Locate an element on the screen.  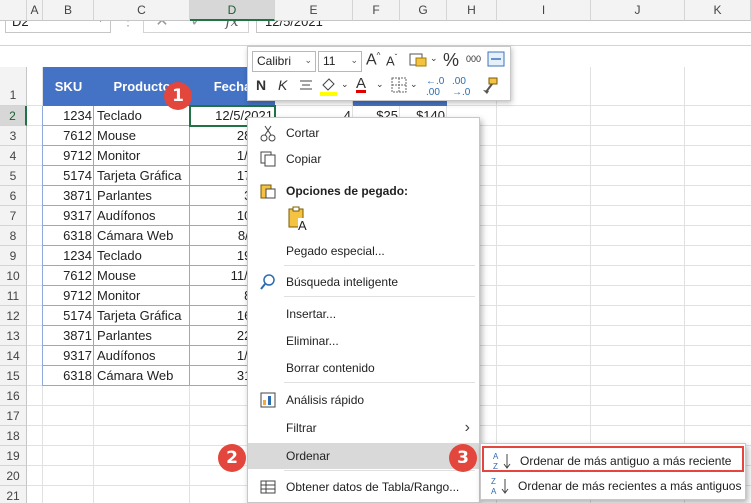
row-header-12: 12 is located at coordinates (13, 316).